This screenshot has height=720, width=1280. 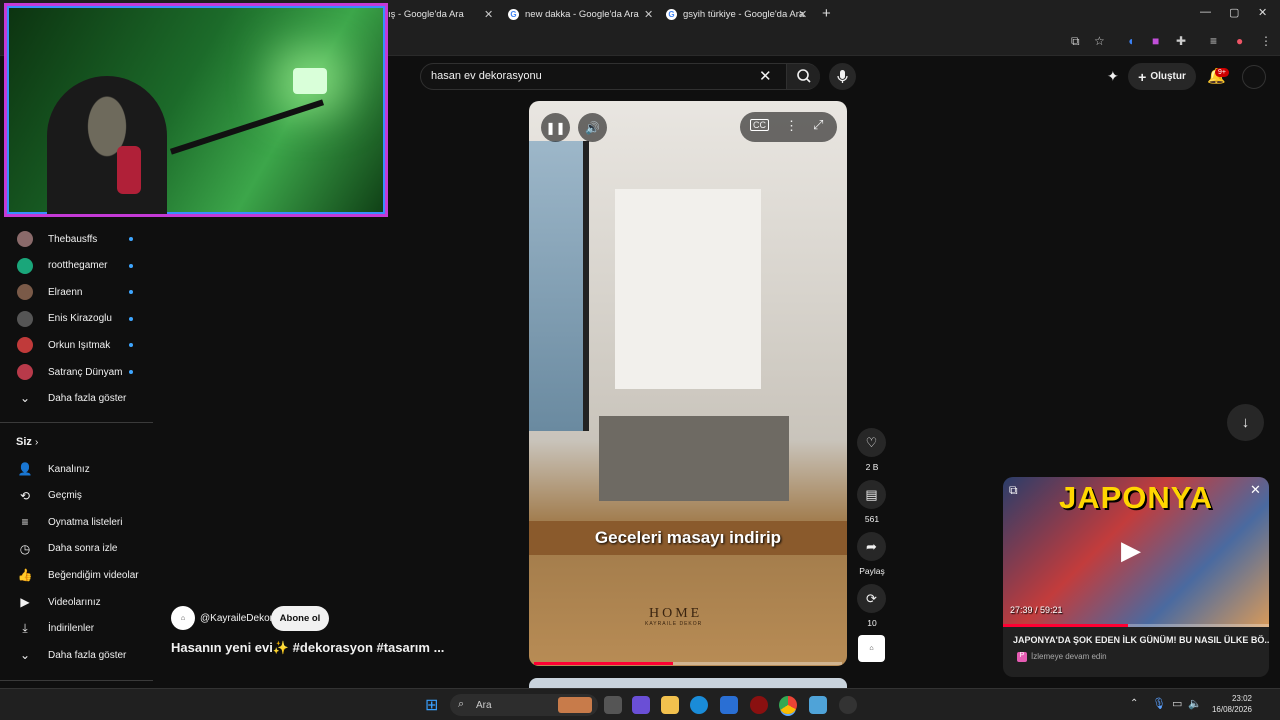 I want to click on progress-fill, so click(x=603, y=663).